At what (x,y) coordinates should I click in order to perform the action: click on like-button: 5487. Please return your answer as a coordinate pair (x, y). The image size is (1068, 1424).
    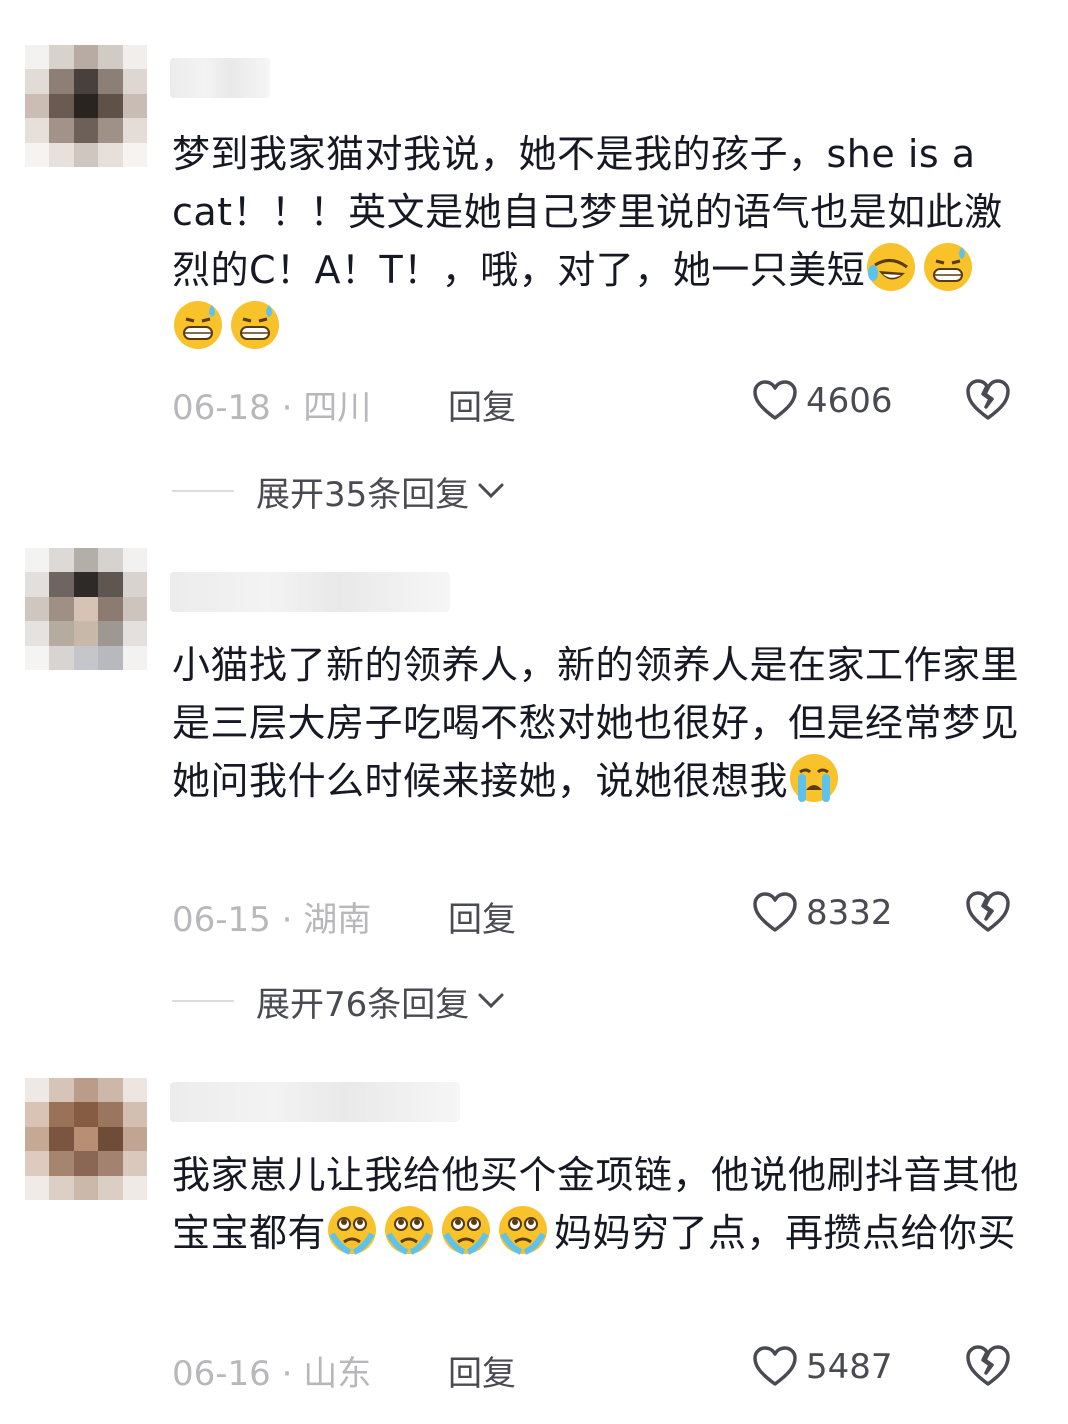
    Looking at the image, I should click on (822, 1367).